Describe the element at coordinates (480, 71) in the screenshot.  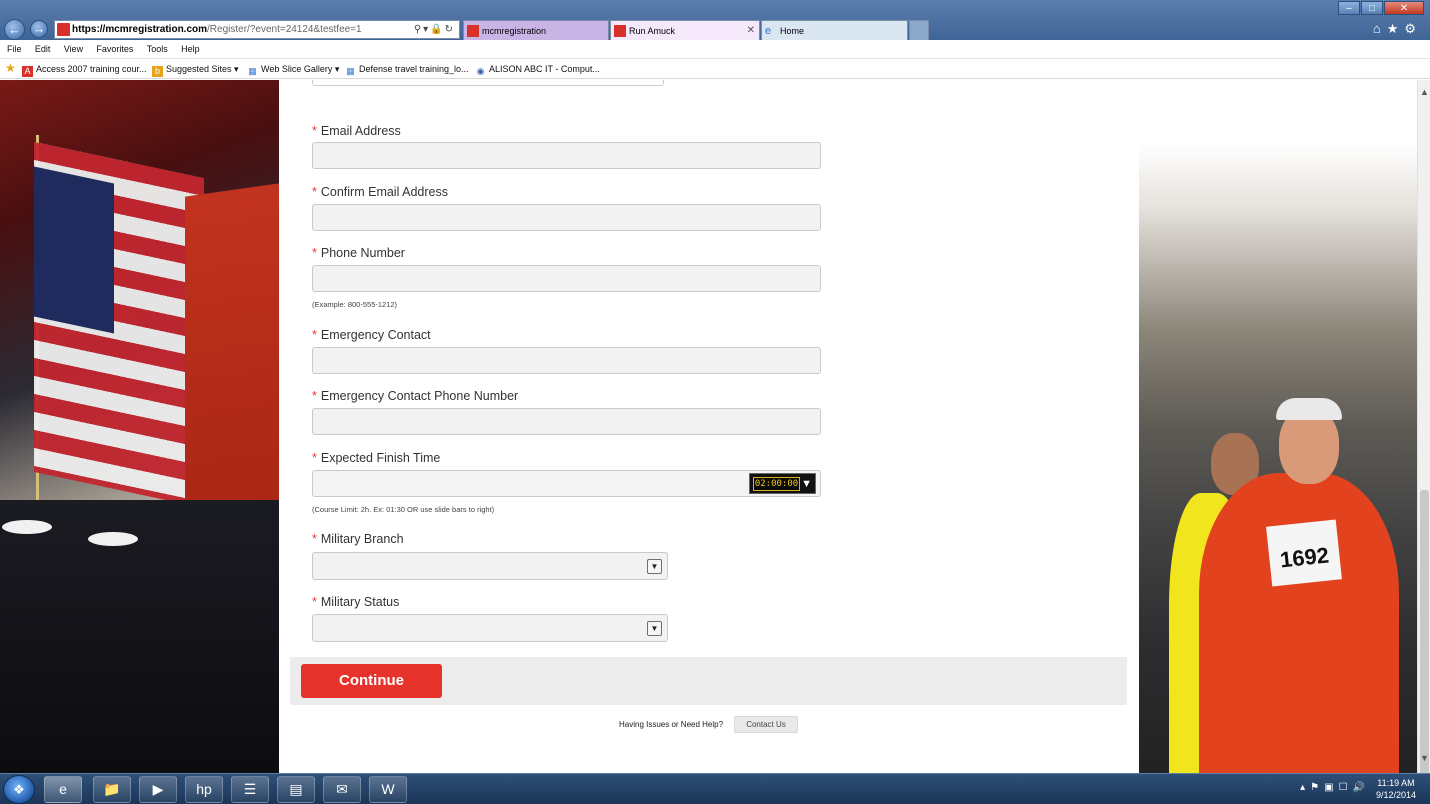
I see `globe-icon: ◉` at that location.